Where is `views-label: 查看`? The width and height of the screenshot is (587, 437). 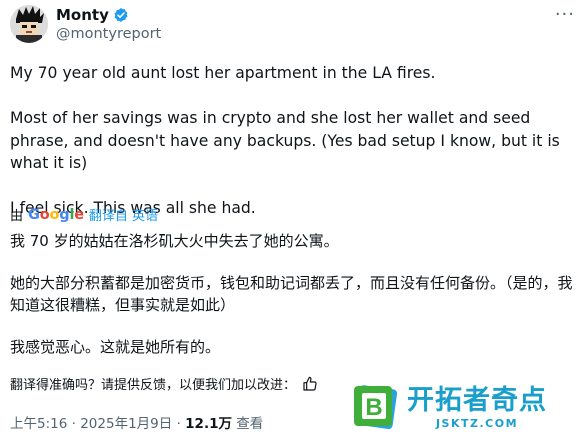
views-label: 查看 is located at coordinates (250, 424).